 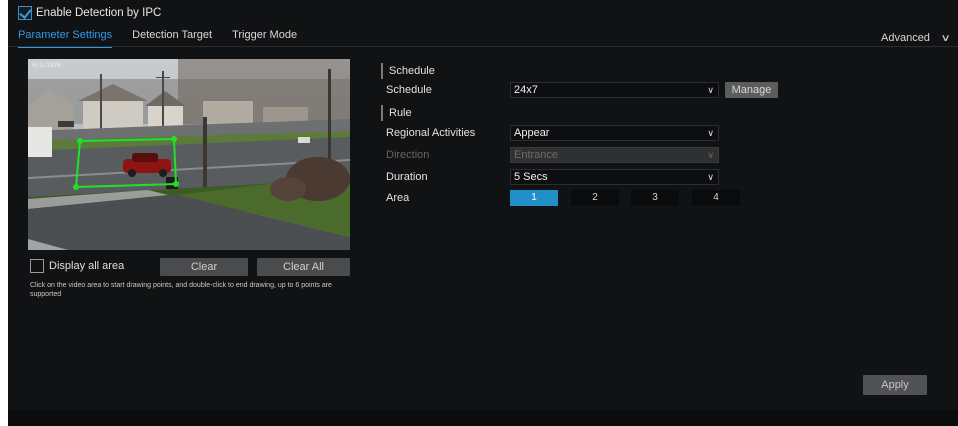 What do you see at coordinates (37, 266) in the screenshot?
I see `display-all-area-checkbox` at bounding box center [37, 266].